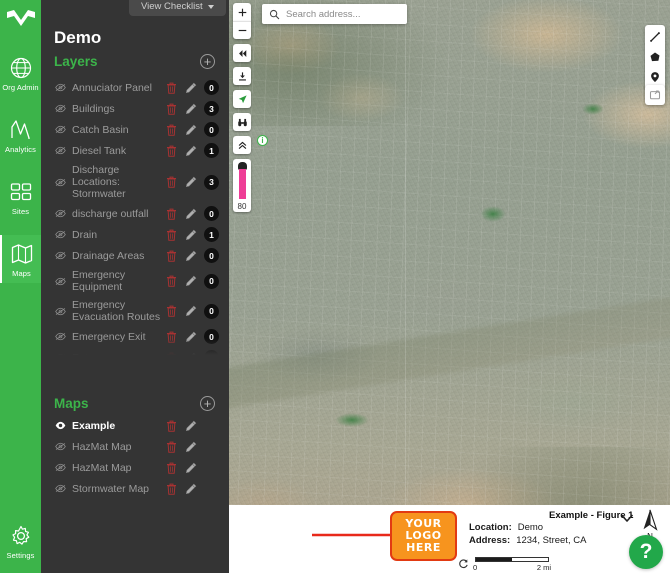 The width and height of the screenshot is (670, 573). I want to click on add-layer-button: +, so click(207, 61).